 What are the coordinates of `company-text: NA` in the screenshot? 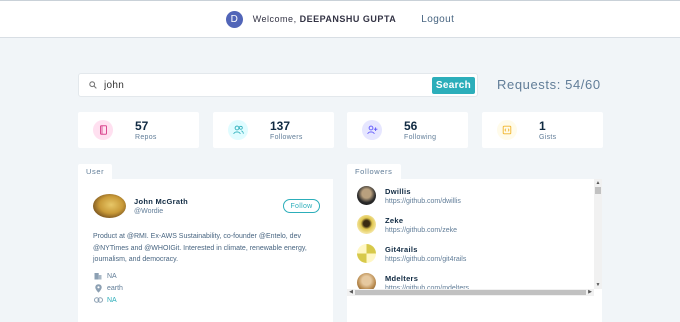 It's located at (112, 276).